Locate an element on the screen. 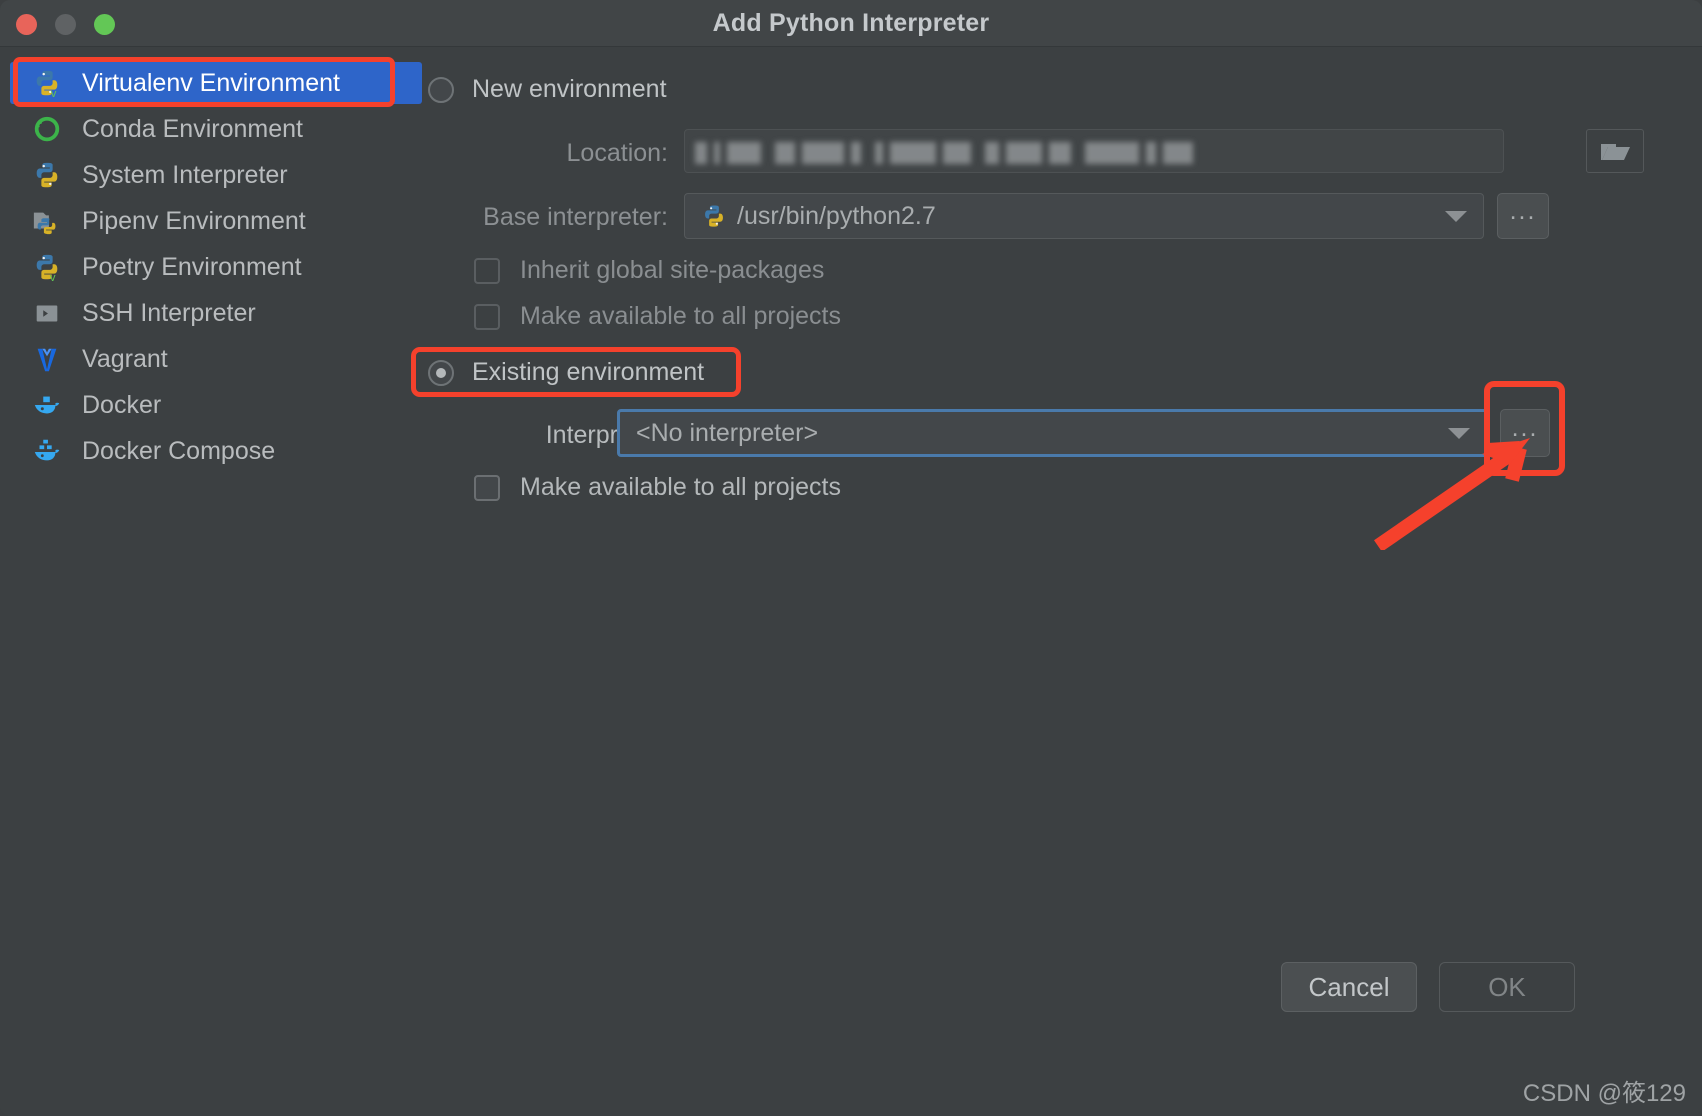  inherit-global-site-packages-row: Inherit global site-packages is located at coordinates (649, 270).